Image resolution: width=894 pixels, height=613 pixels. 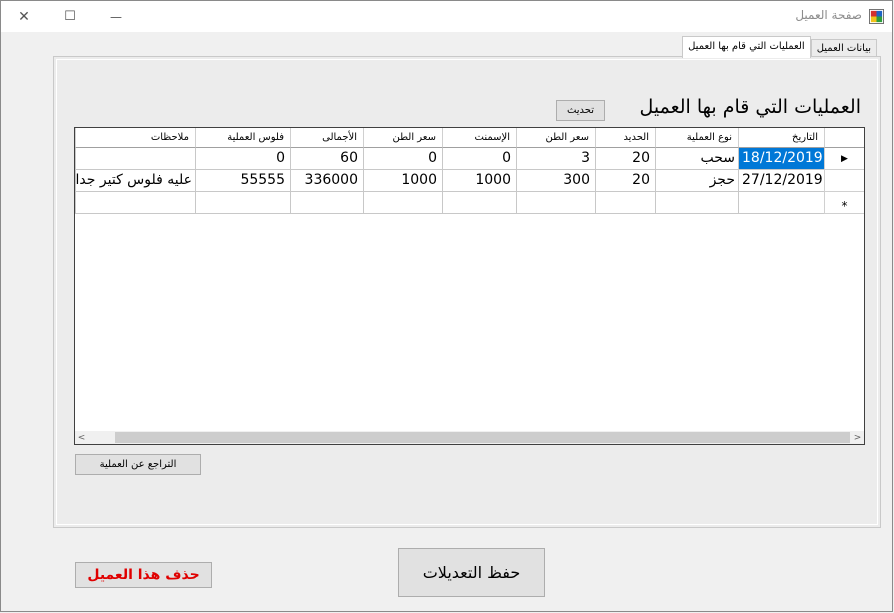 What do you see at coordinates (446, 16) in the screenshot?
I see `title-bar: ✕ ☐ — صفحة العميل` at bounding box center [446, 16].